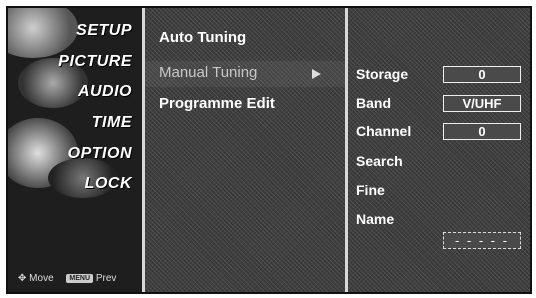  I want to click on sidebar-item-picture: PICTURE, so click(95, 62).